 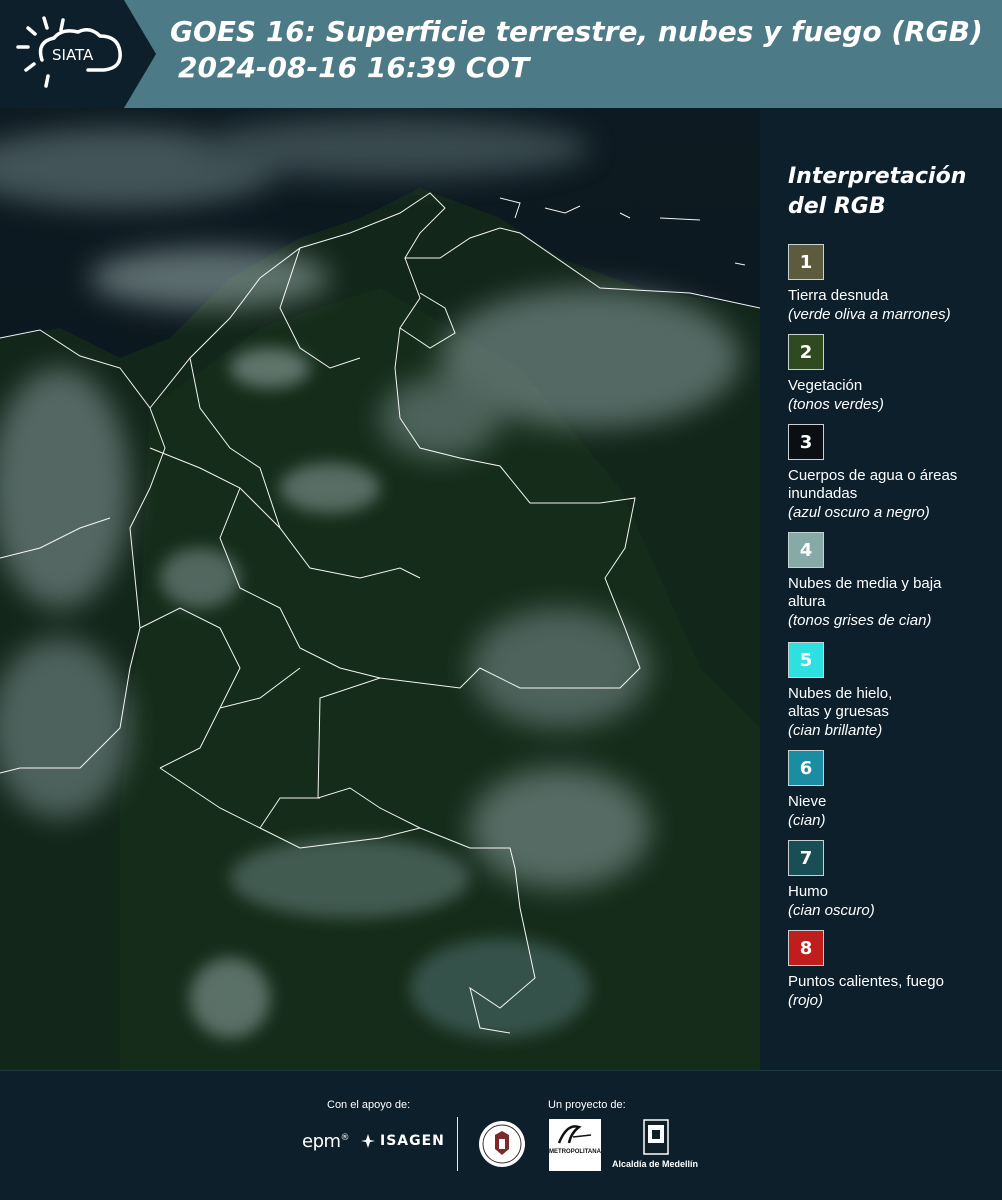 What do you see at coordinates (838, 295) in the screenshot?
I see `legend-label-1: Tierra desnuda` at bounding box center [838, 295].